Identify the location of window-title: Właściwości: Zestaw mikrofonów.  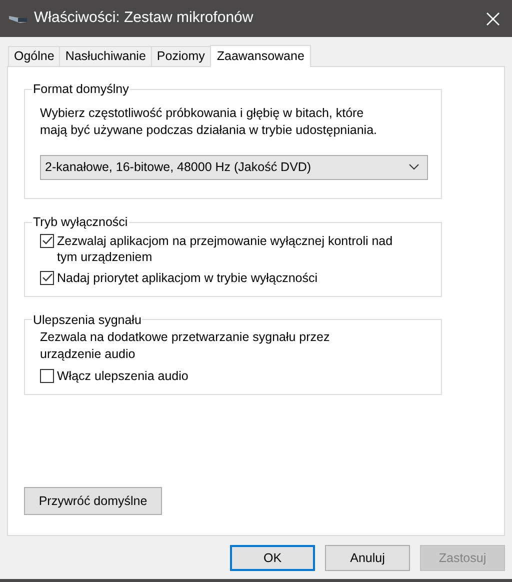
(144, 18).